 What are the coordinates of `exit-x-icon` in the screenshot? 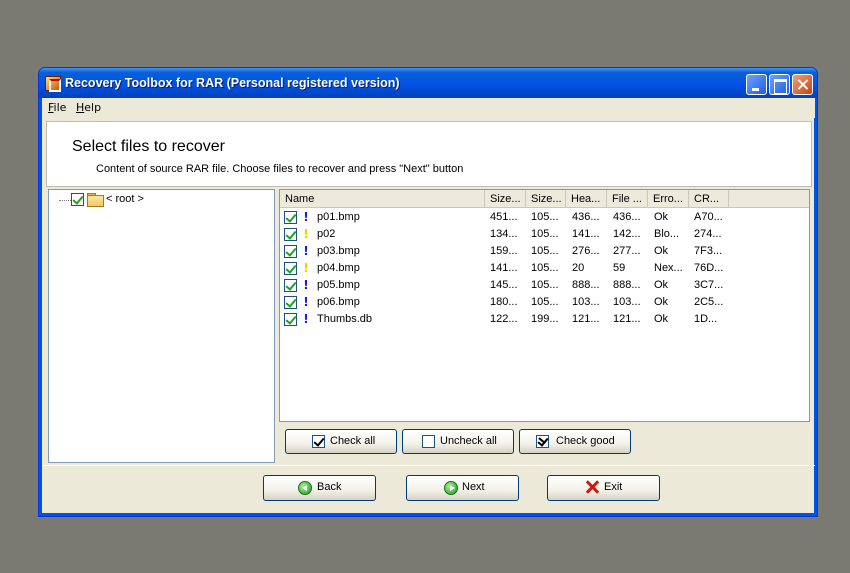 It's located at (592, 487).